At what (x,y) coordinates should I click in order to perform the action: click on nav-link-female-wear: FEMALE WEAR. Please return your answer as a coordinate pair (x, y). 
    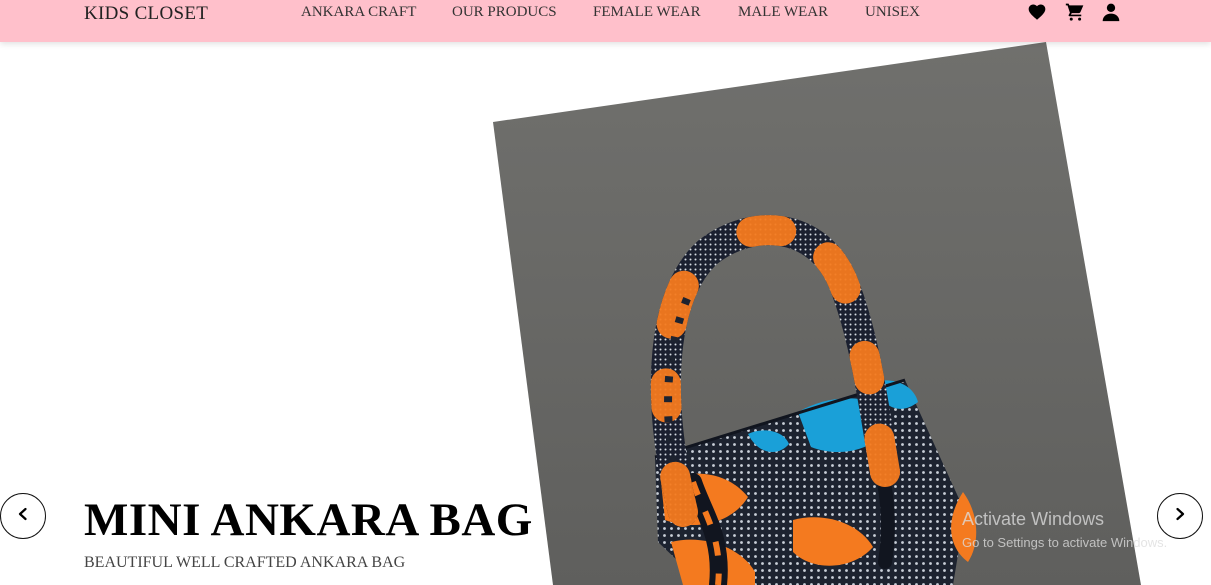
    Looking at the image, I should click on (647, 12).